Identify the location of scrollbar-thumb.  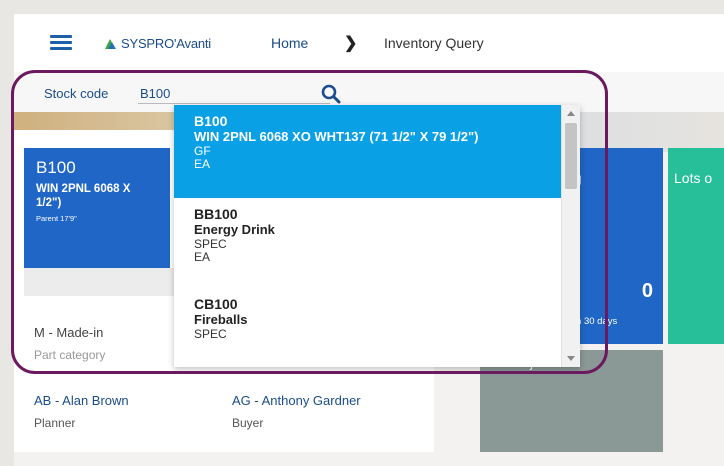
(571, 156).